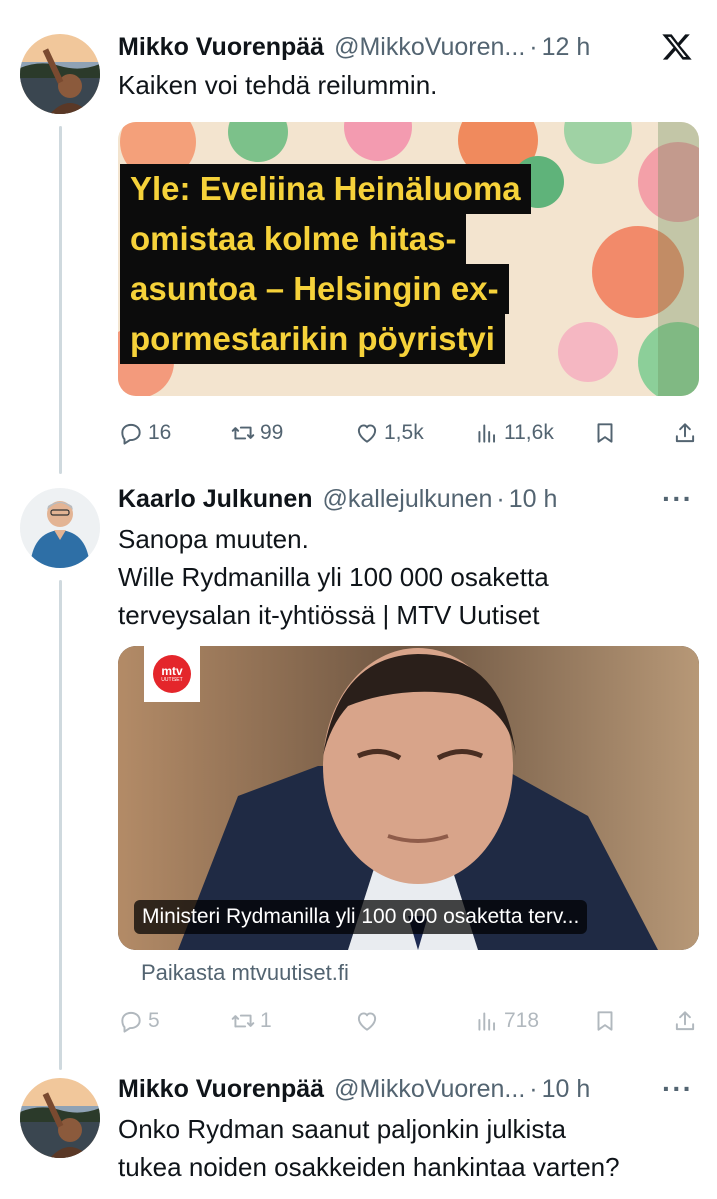 The width and height of the screenshot is (717, 1199). What do you see at coordinates (529, 432) in the screenshot?
I see `views-count: 11,6k` at bounding box center [529, 432].